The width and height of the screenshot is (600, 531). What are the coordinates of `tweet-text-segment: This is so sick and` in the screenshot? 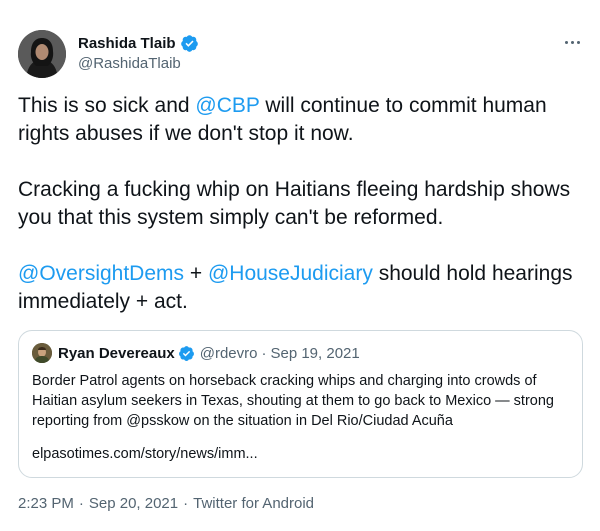 It's located at (107, 105).